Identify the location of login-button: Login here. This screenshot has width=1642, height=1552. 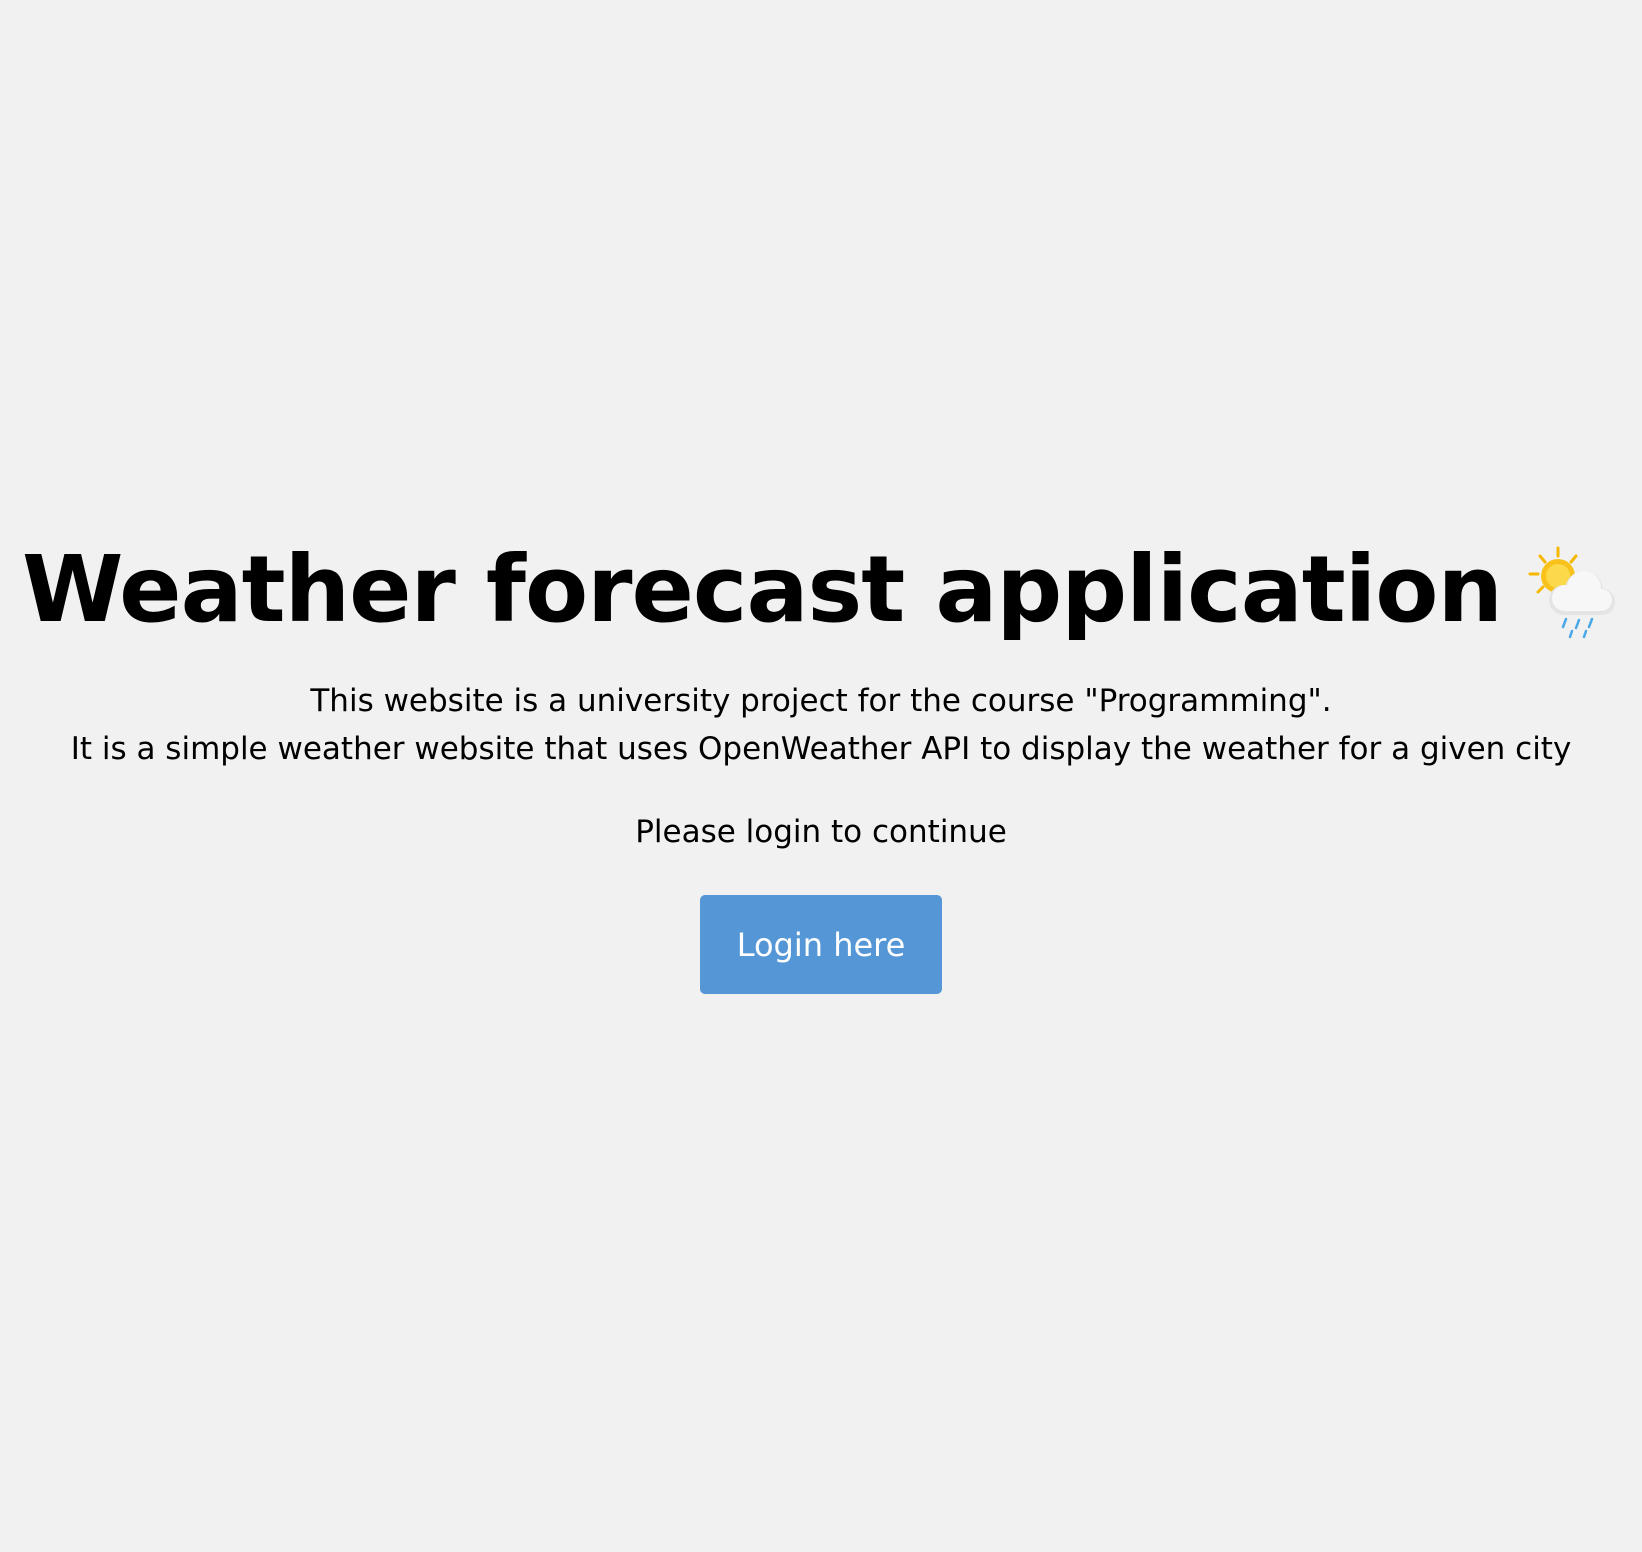
(821, 944).